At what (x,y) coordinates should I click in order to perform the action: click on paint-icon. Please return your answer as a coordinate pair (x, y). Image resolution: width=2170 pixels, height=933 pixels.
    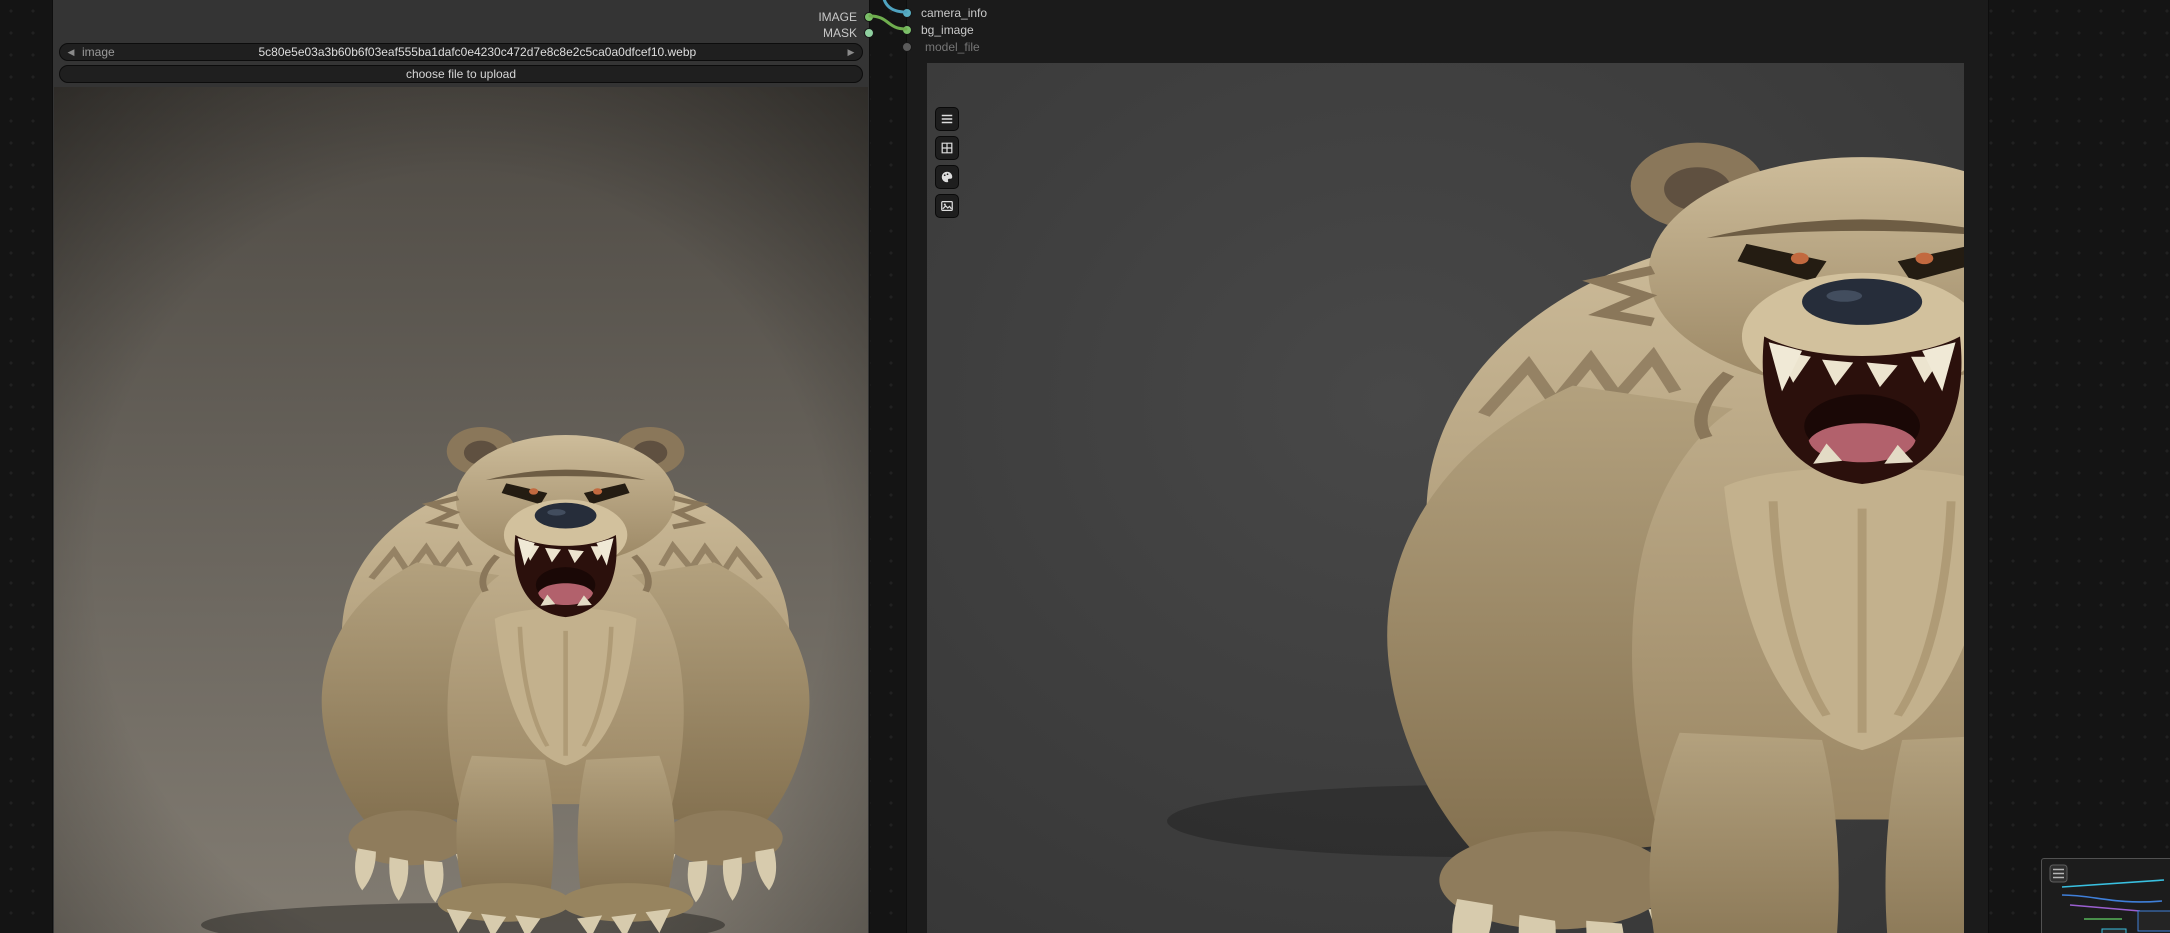
    Looking at the image, I should click on (947, 177).